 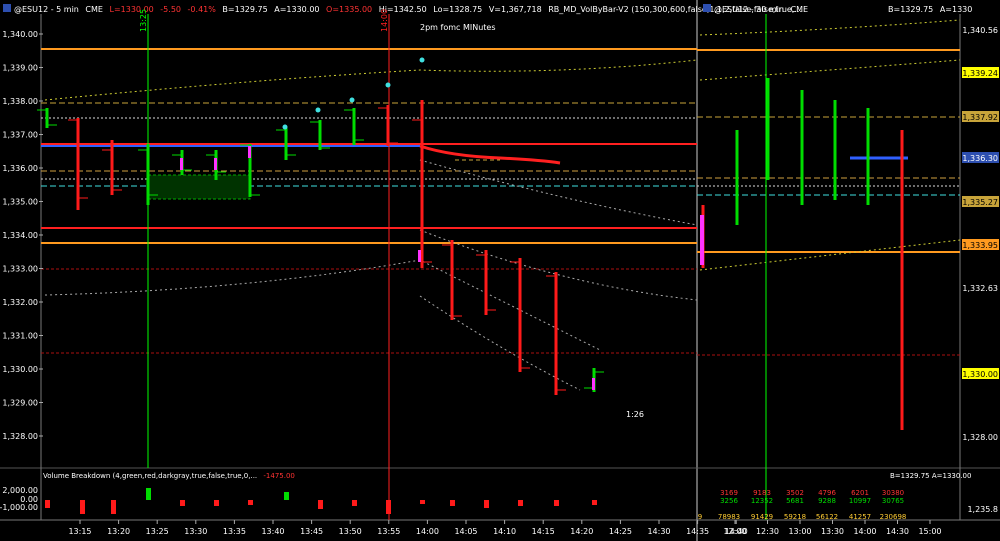 What do you see at coordinates (234, 531) in the screenshot?
I see `time-tick-label: 13:35` at bounding box center [234, 531].